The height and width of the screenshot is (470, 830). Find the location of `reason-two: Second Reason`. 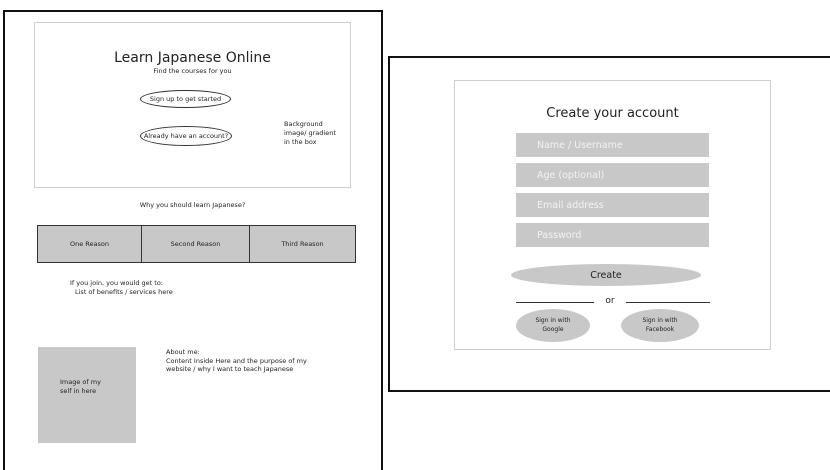

reason-two: Second Reason is located at coordinates (195, 244).